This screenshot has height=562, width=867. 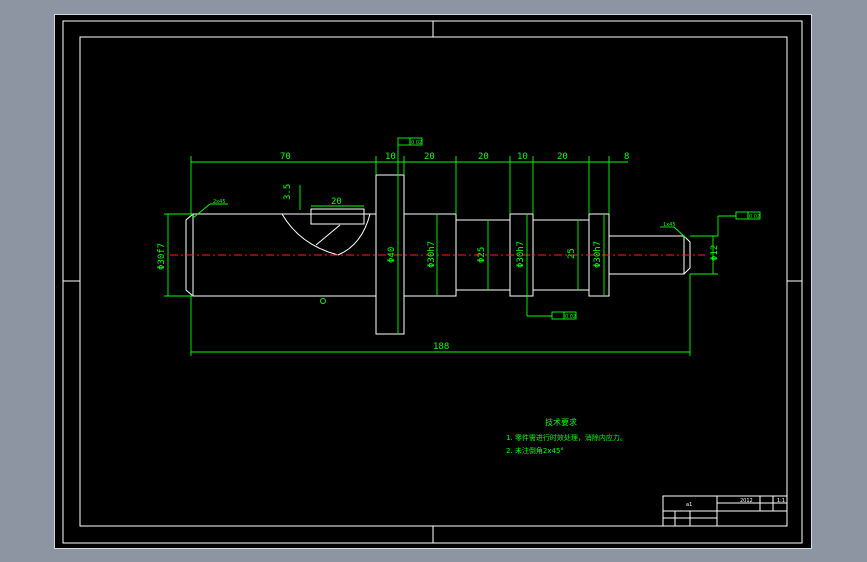 I want to click on dim-188: 188, so click(x=441, y=347).